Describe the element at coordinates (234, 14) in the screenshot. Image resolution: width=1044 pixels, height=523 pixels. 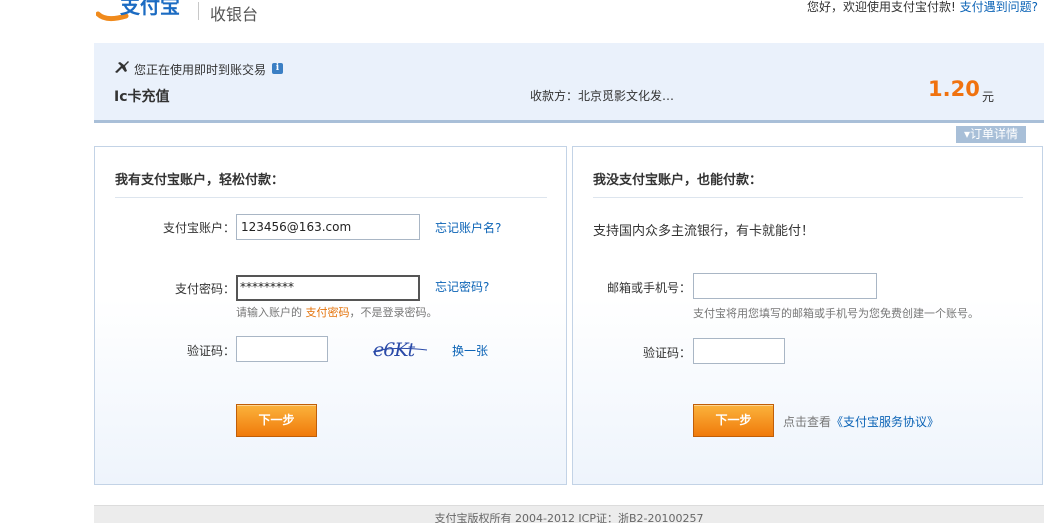
I see `cashier-title: 收银台` at that location.